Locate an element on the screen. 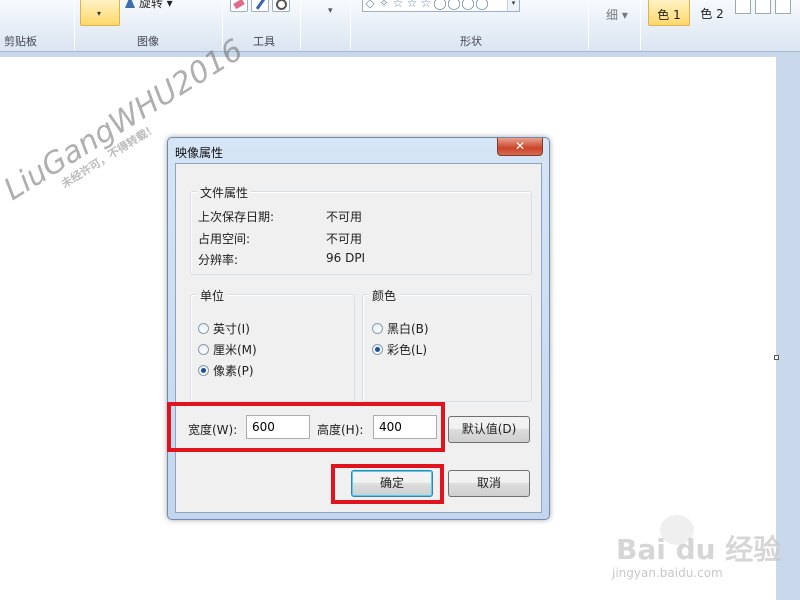 This screenshot has width=800, height=600. shape-item: ✧ is located at coordinates (384, 5).